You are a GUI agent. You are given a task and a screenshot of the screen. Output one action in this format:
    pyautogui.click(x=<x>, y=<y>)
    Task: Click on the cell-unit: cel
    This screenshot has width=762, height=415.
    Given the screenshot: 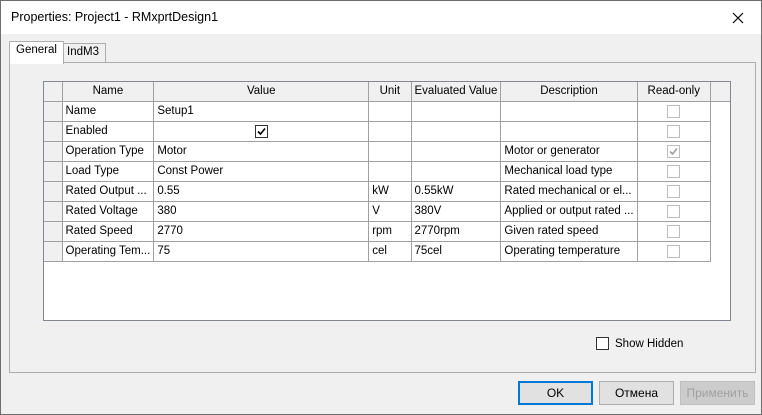 What is the action you would take?
    pyautogui.click(x=390, y=251)
    